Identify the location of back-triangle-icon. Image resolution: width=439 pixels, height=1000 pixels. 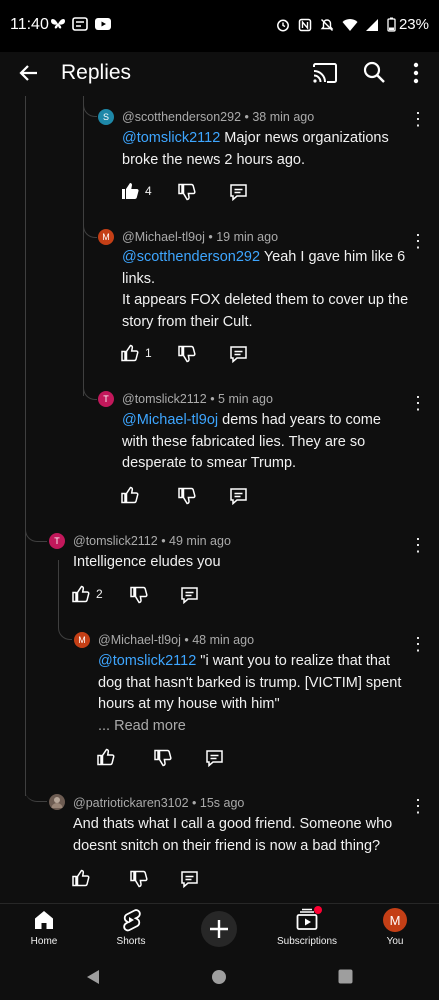
(93, 977).